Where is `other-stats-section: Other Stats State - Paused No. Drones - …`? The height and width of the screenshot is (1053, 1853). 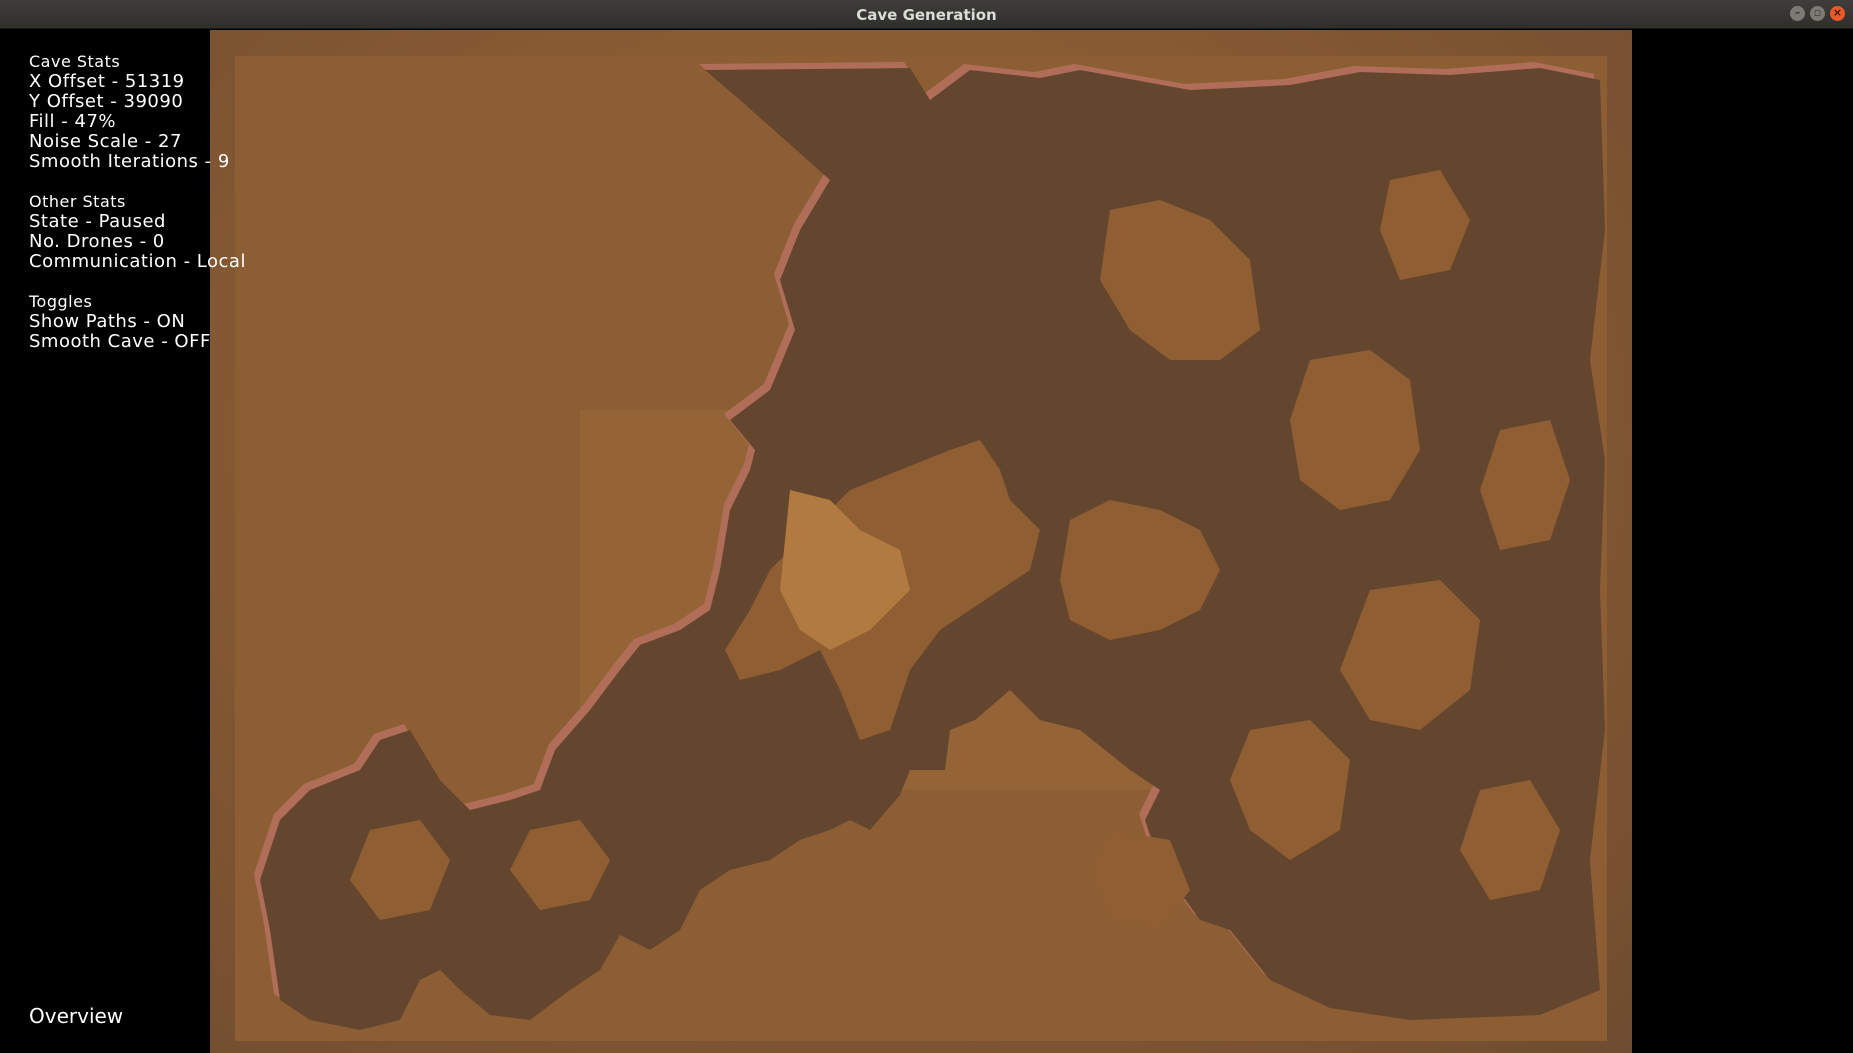 other-stats-section: Other Stats State - Paused No. Drones - … is located at coordinates (137, 232).